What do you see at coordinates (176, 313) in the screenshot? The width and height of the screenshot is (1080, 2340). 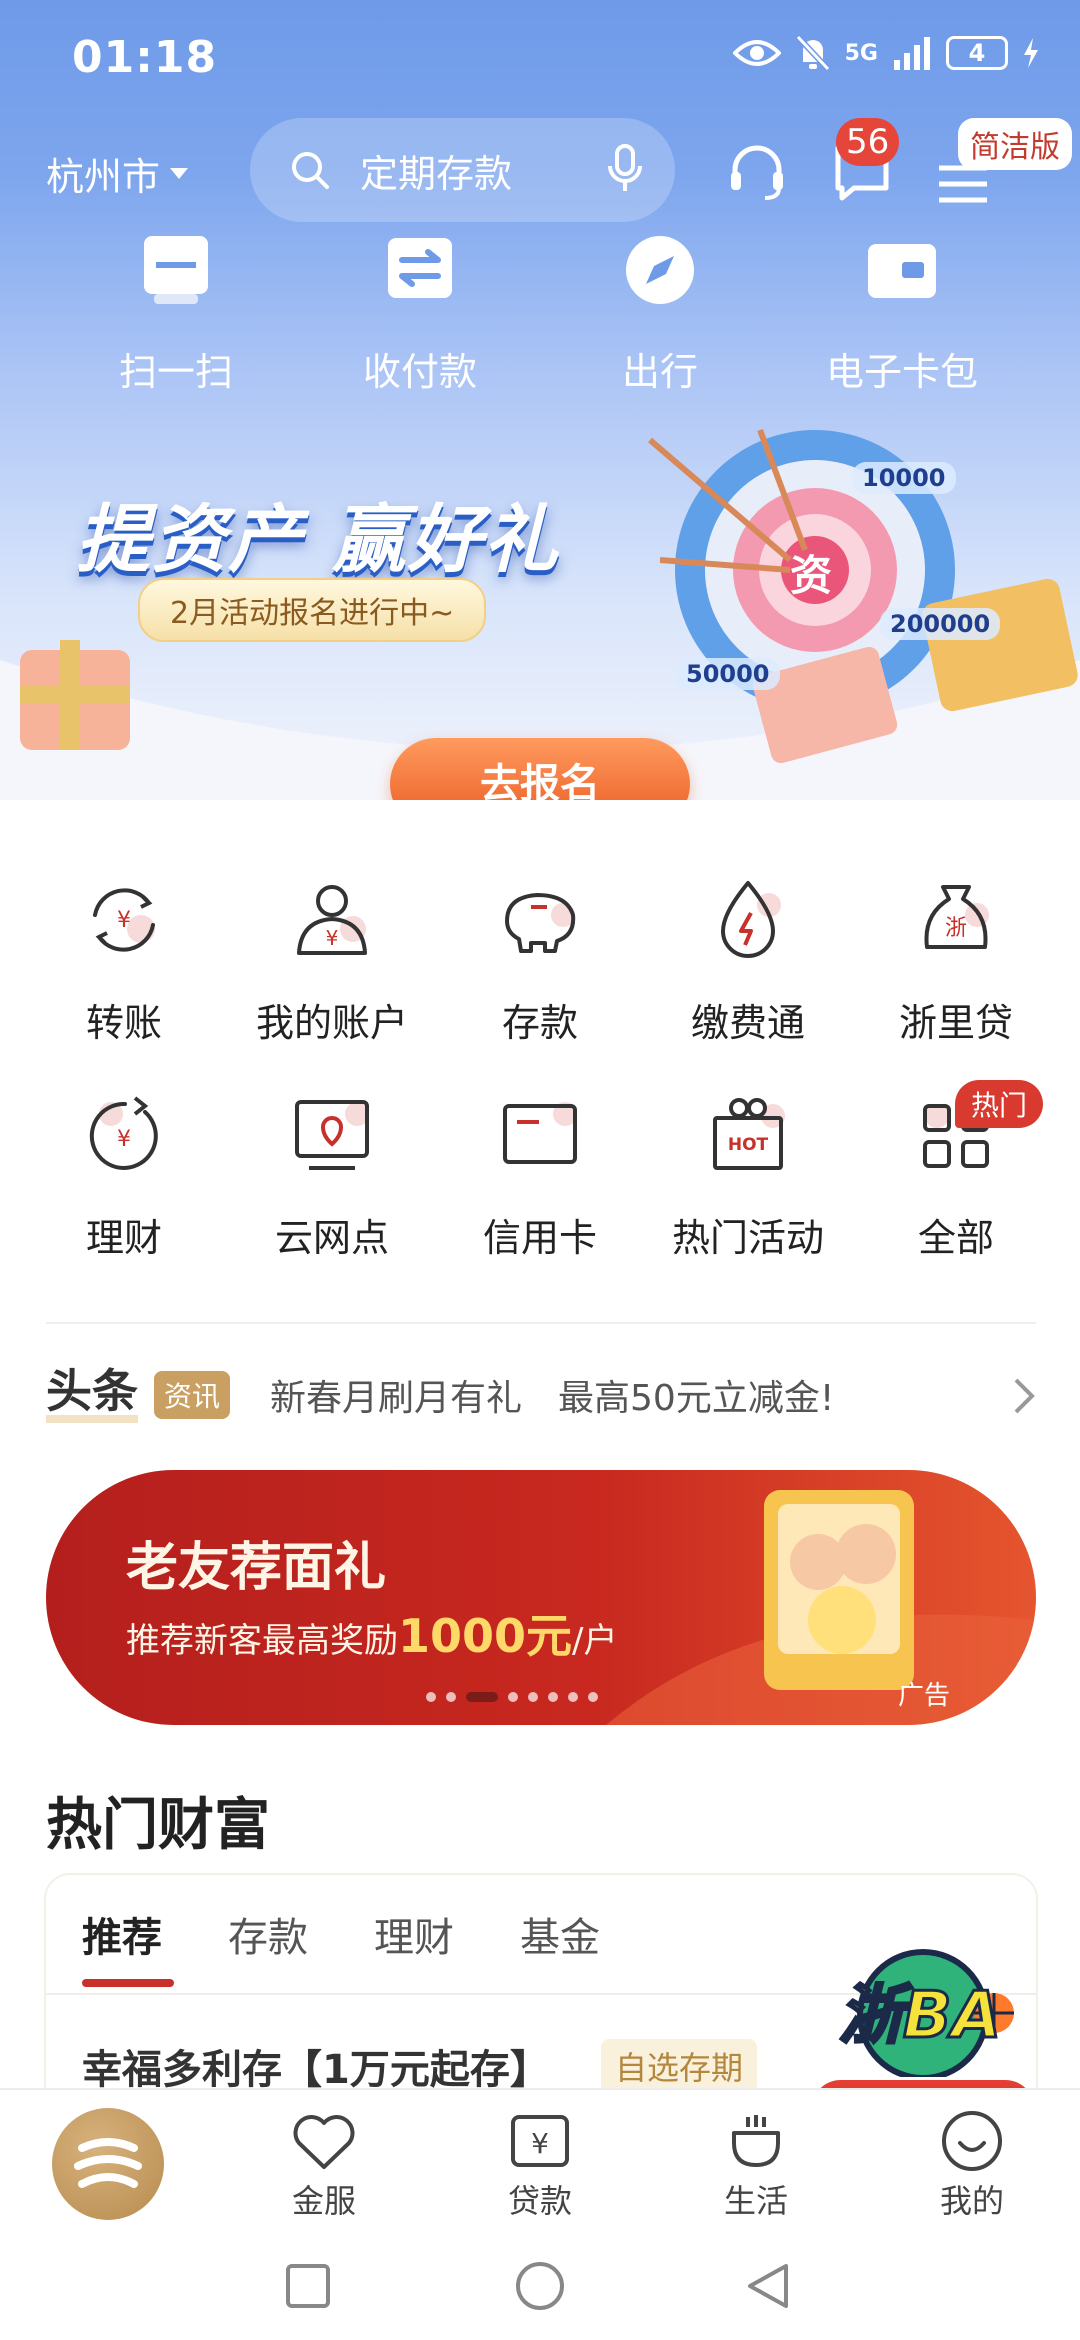 I see `quick-action-scan: 扫一扫` at bounding box center [176, 313].